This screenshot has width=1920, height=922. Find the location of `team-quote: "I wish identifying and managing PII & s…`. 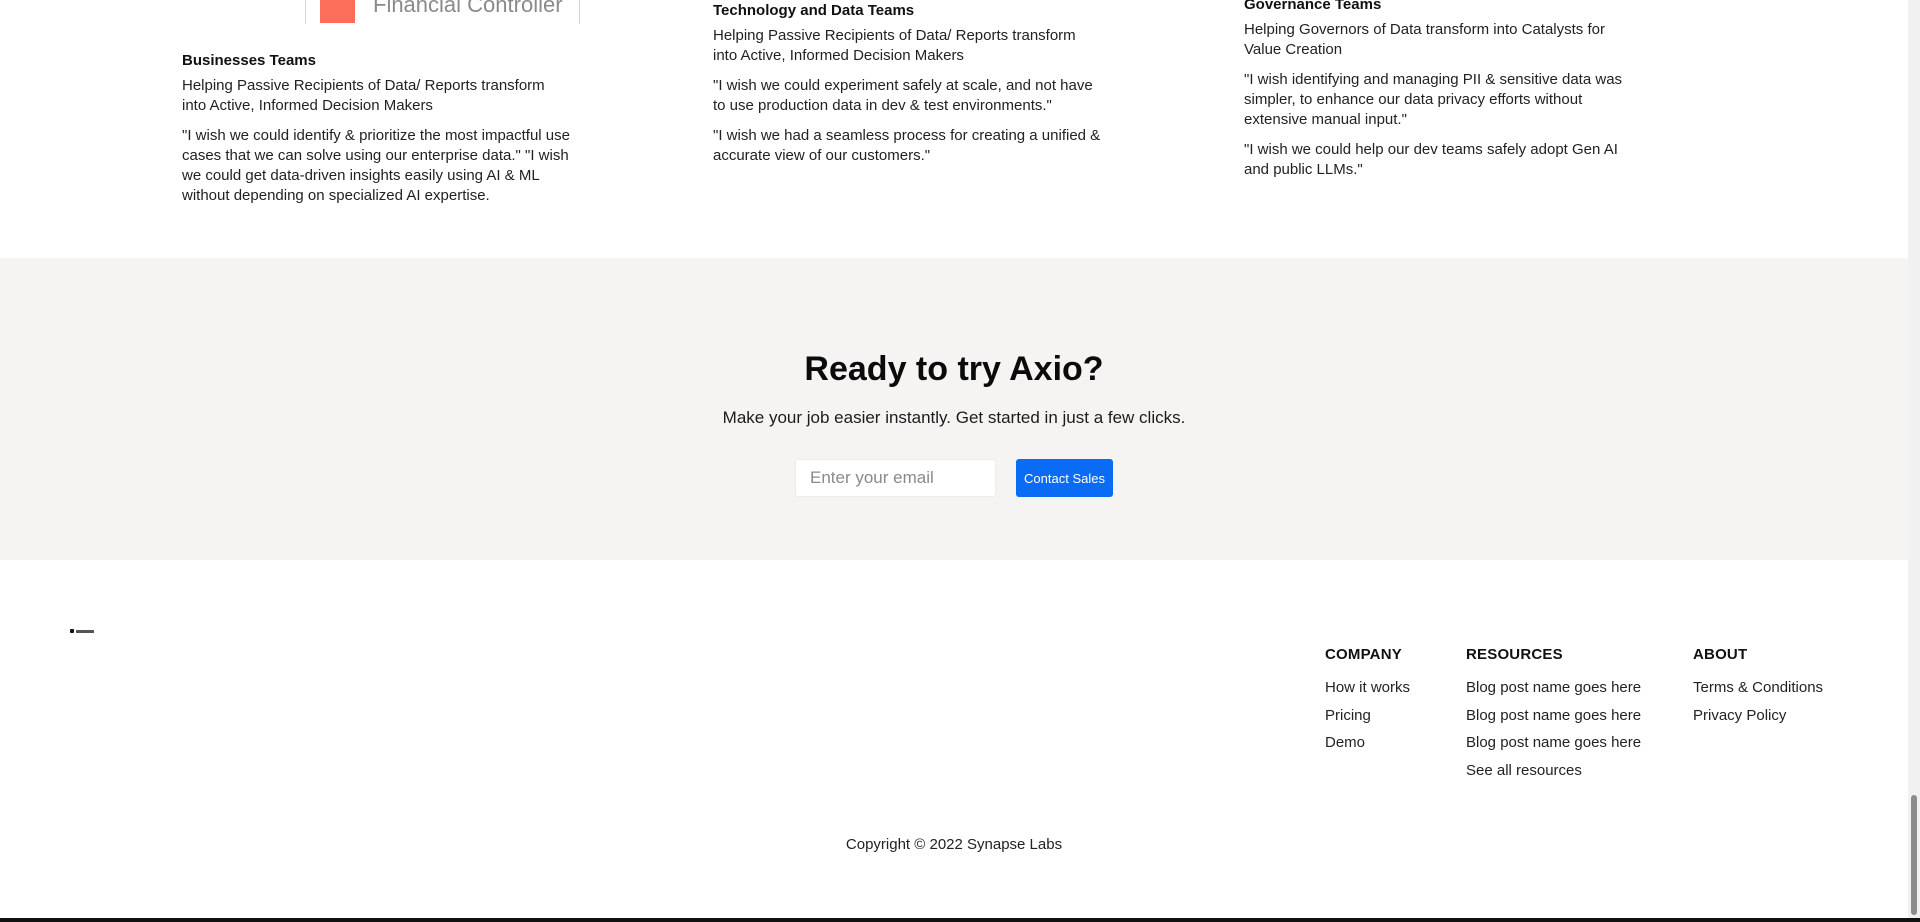

team-quote: "I wish identifying and managing PII & s… is located at coordinates (1433, 99).